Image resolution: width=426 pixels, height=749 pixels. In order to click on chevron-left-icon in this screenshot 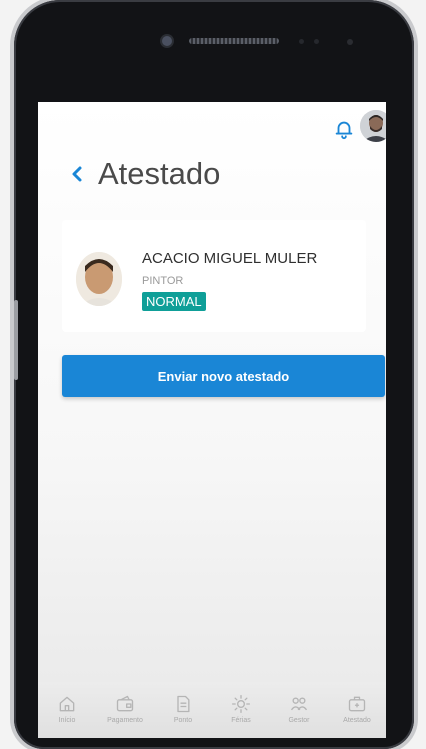, I will do `click(77, 174)`.